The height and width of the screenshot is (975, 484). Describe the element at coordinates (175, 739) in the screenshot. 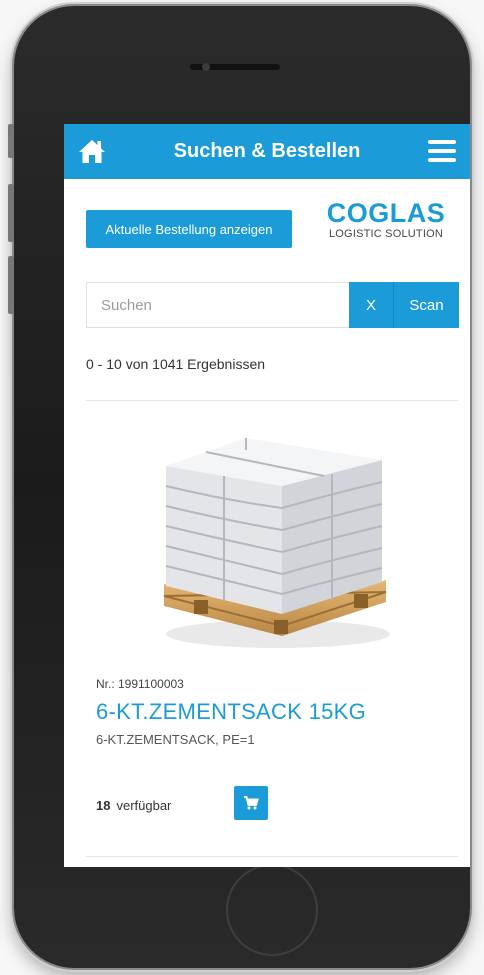

I see `product-description: 6-KT.ZEMENTSACK, PE=1` at that location.